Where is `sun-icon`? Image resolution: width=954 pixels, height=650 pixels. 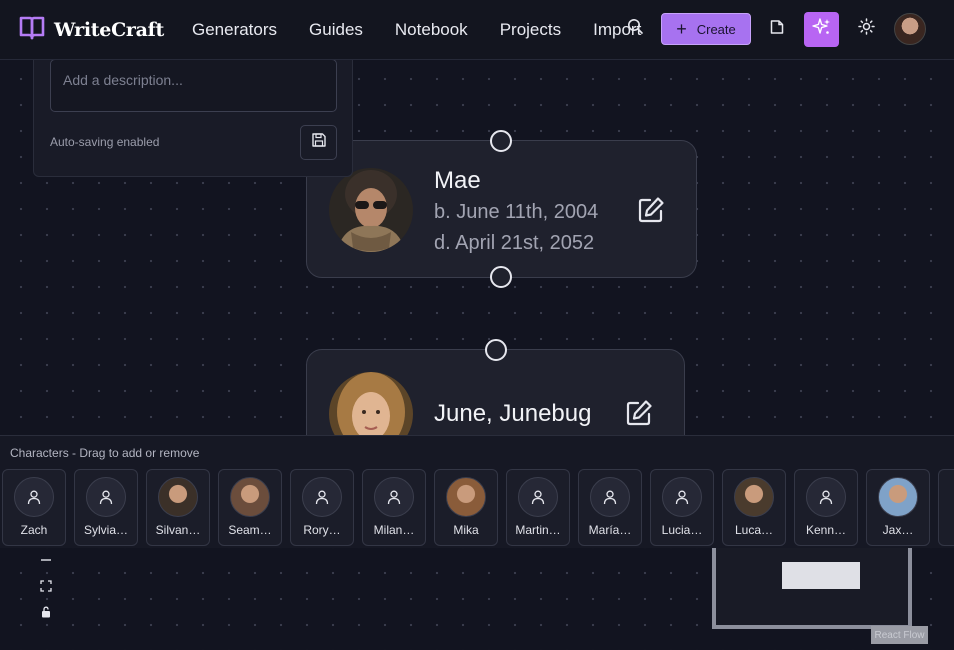 sun-icon is located at coordinates (866, 29).